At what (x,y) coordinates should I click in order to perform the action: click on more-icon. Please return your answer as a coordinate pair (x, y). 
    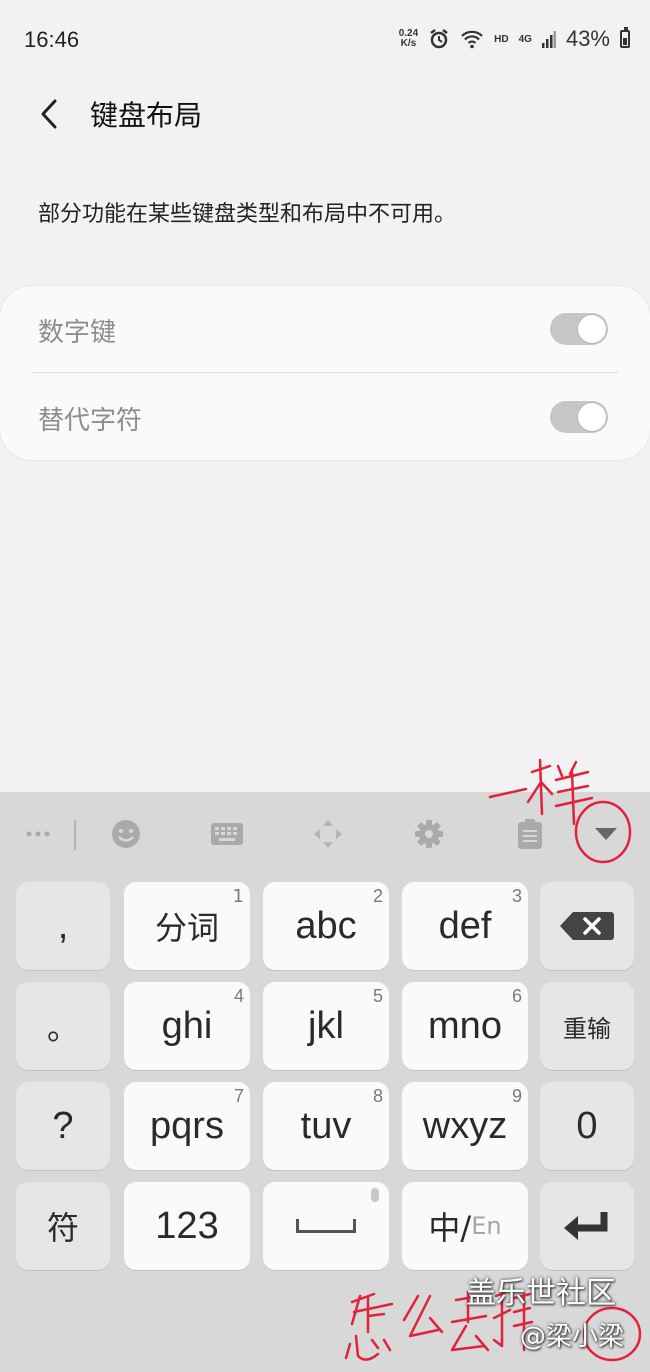
    Looking at the image, I should click on (38, 834).